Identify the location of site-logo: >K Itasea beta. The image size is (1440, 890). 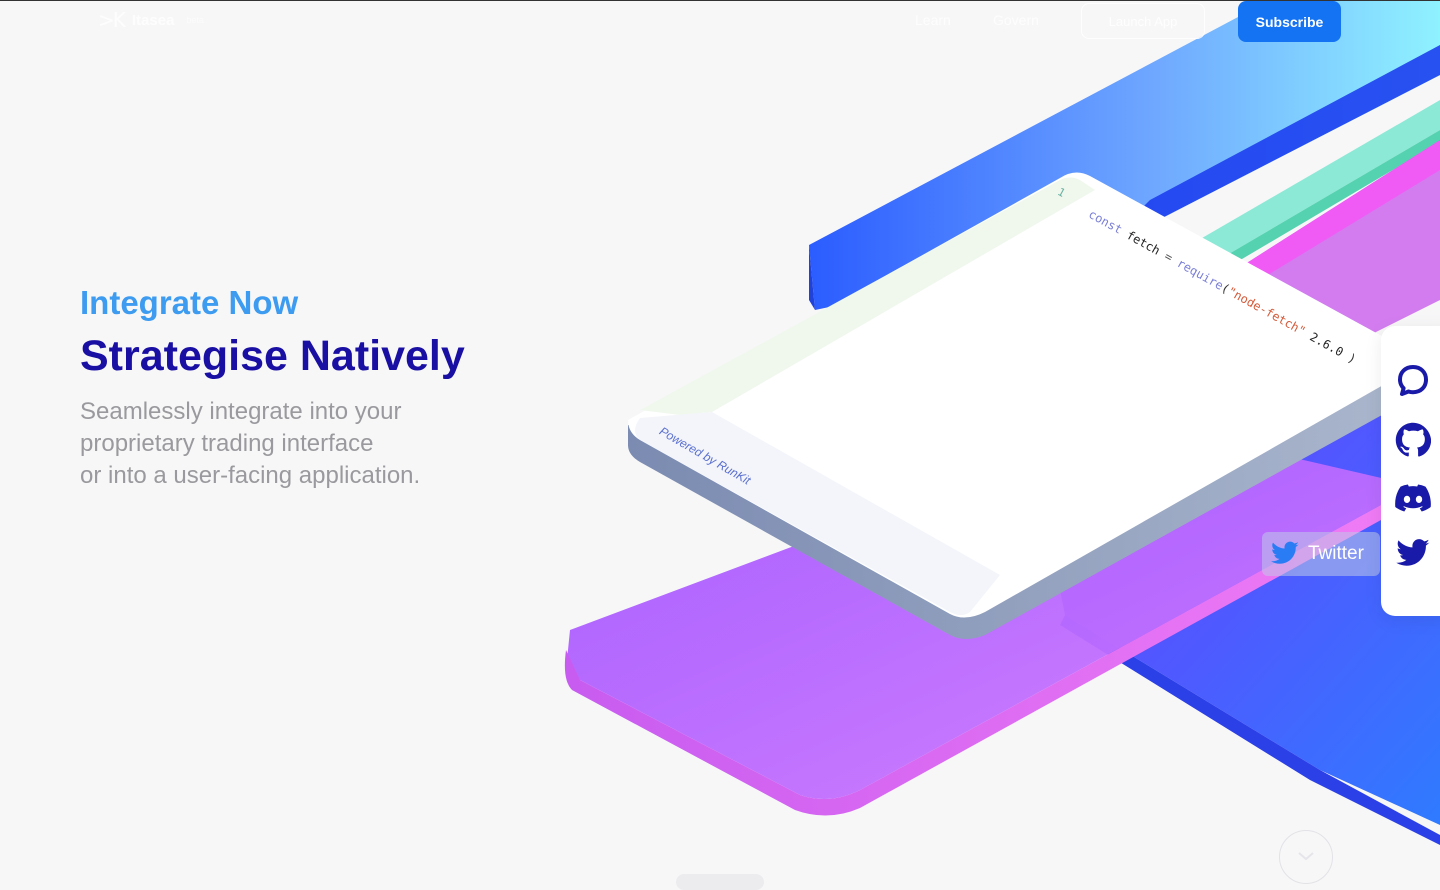
(151, 20).